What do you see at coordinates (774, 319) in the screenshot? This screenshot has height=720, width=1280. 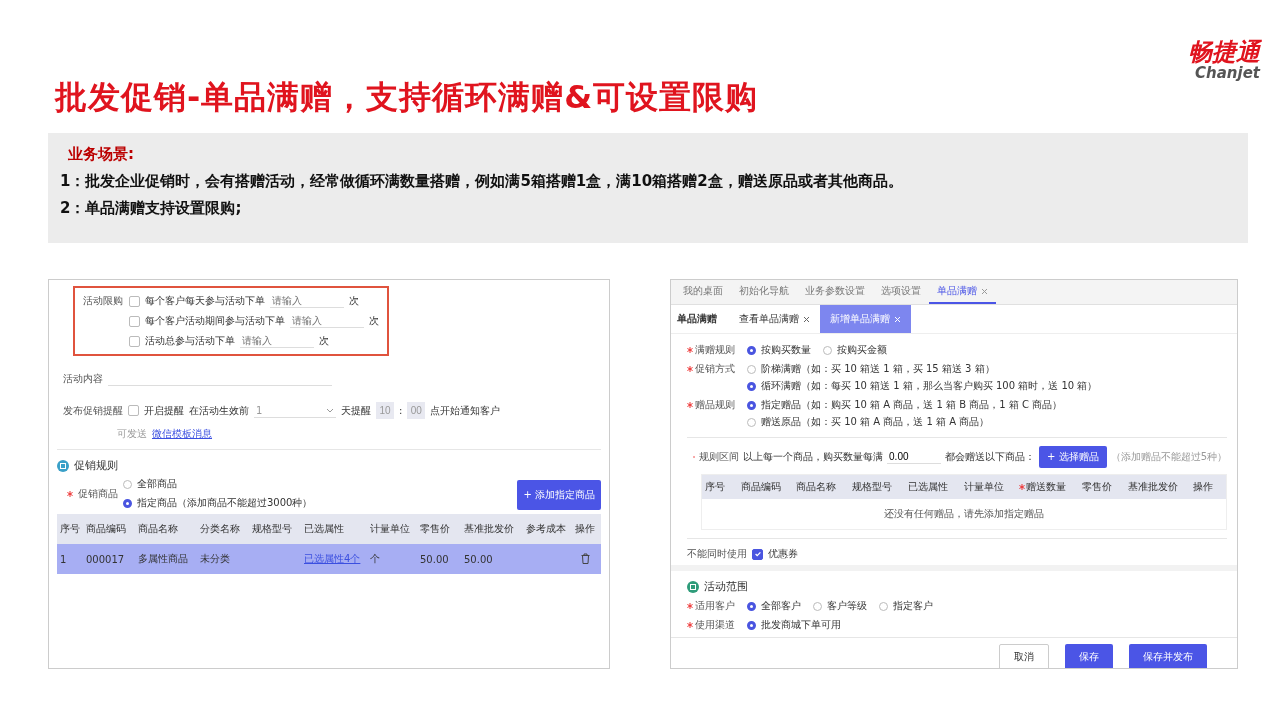 I see `tab: 查看单品满赠` at bounding box center [774, 319].